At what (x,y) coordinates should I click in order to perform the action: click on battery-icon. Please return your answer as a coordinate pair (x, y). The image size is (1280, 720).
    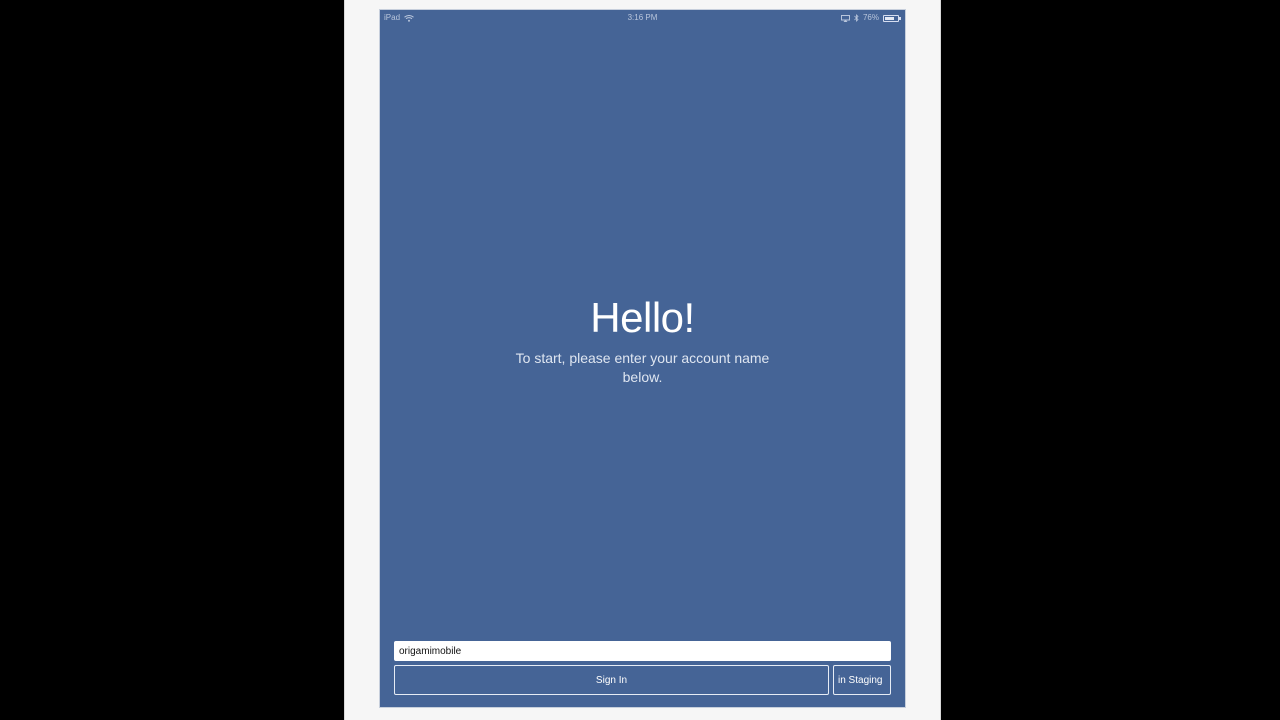
    Looking at the image, I should click on (892, 18).